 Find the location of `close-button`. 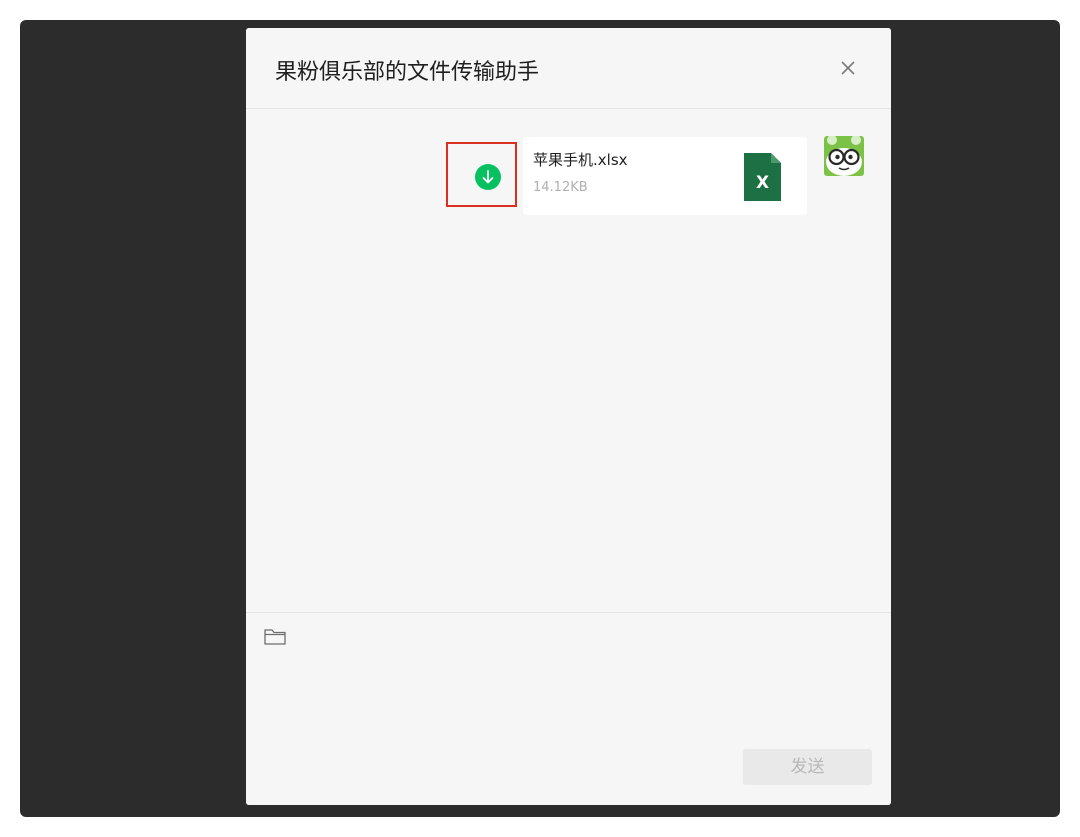

close-button is located at coordinates (848, 68).